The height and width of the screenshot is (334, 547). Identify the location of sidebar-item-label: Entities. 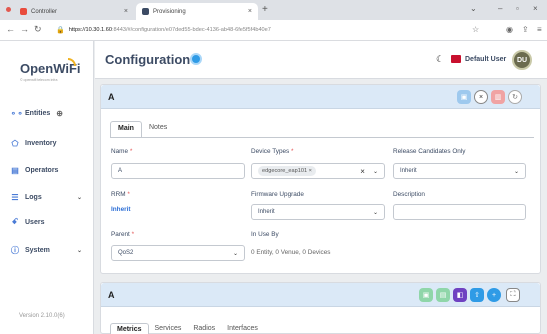
(38, 113).